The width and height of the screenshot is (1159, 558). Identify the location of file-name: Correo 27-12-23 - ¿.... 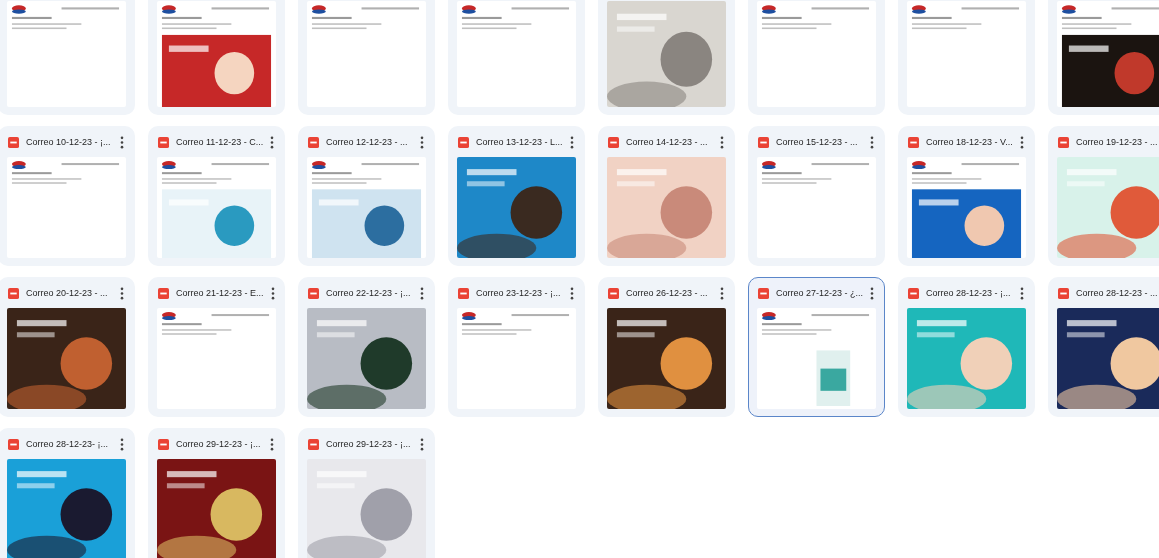
(820, 293).